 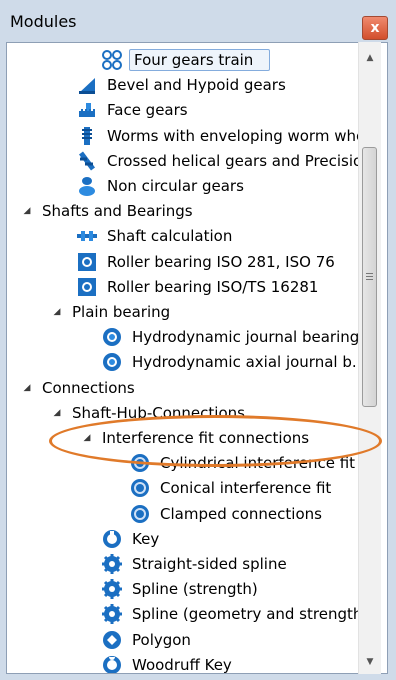 What do you see at coordinates (250, 614) in the screenshot?
I see `tree-item-label: Spline (geometry and strength)` at bounding box center [250, 614].